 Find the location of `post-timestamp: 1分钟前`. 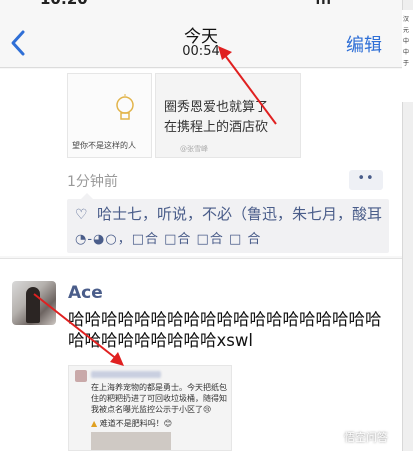

post-timestamp: 1分钟前 is located at coordinates (92, 182).